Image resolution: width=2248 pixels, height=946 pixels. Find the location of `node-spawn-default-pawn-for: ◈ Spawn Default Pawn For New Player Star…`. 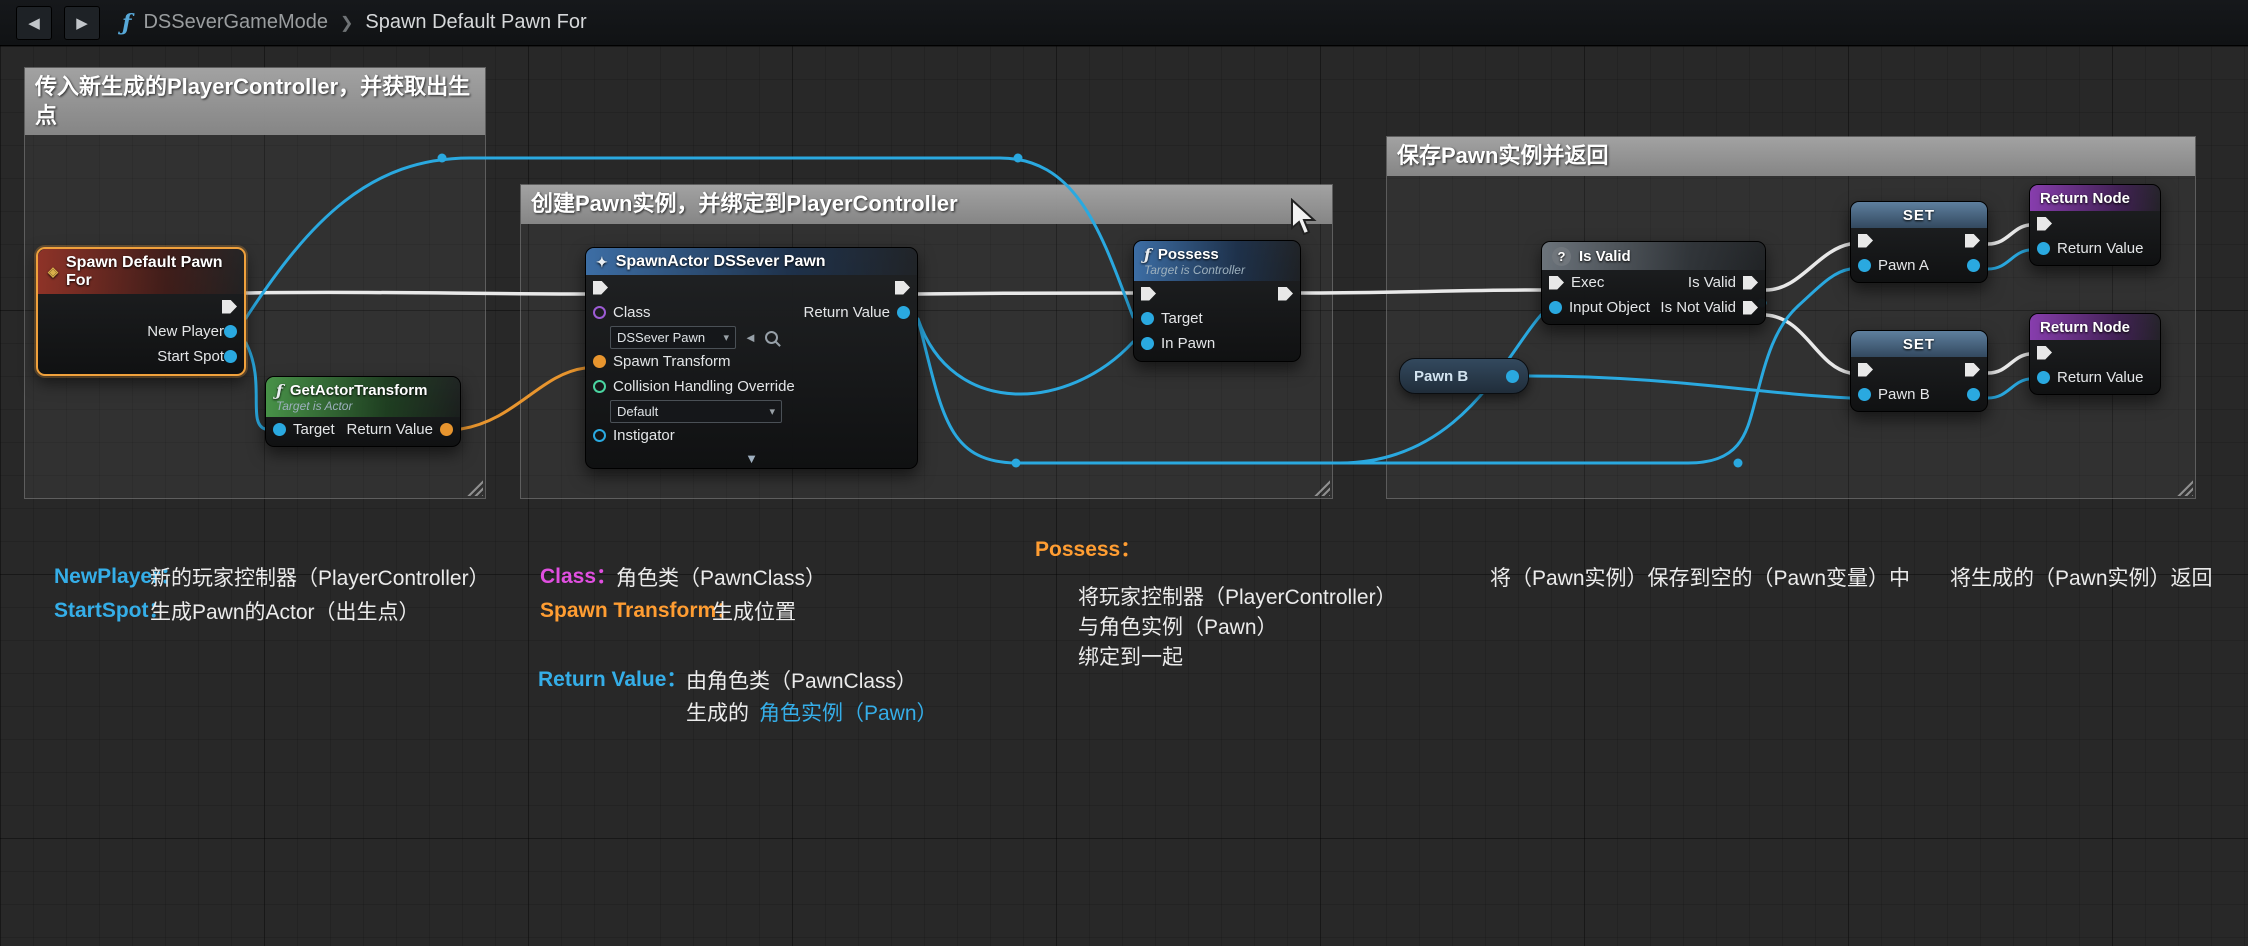

node-spawn-default-pawn-for: ◈ Spawn Default Pawn For New Player Star… is located at coordinates (141, 311).